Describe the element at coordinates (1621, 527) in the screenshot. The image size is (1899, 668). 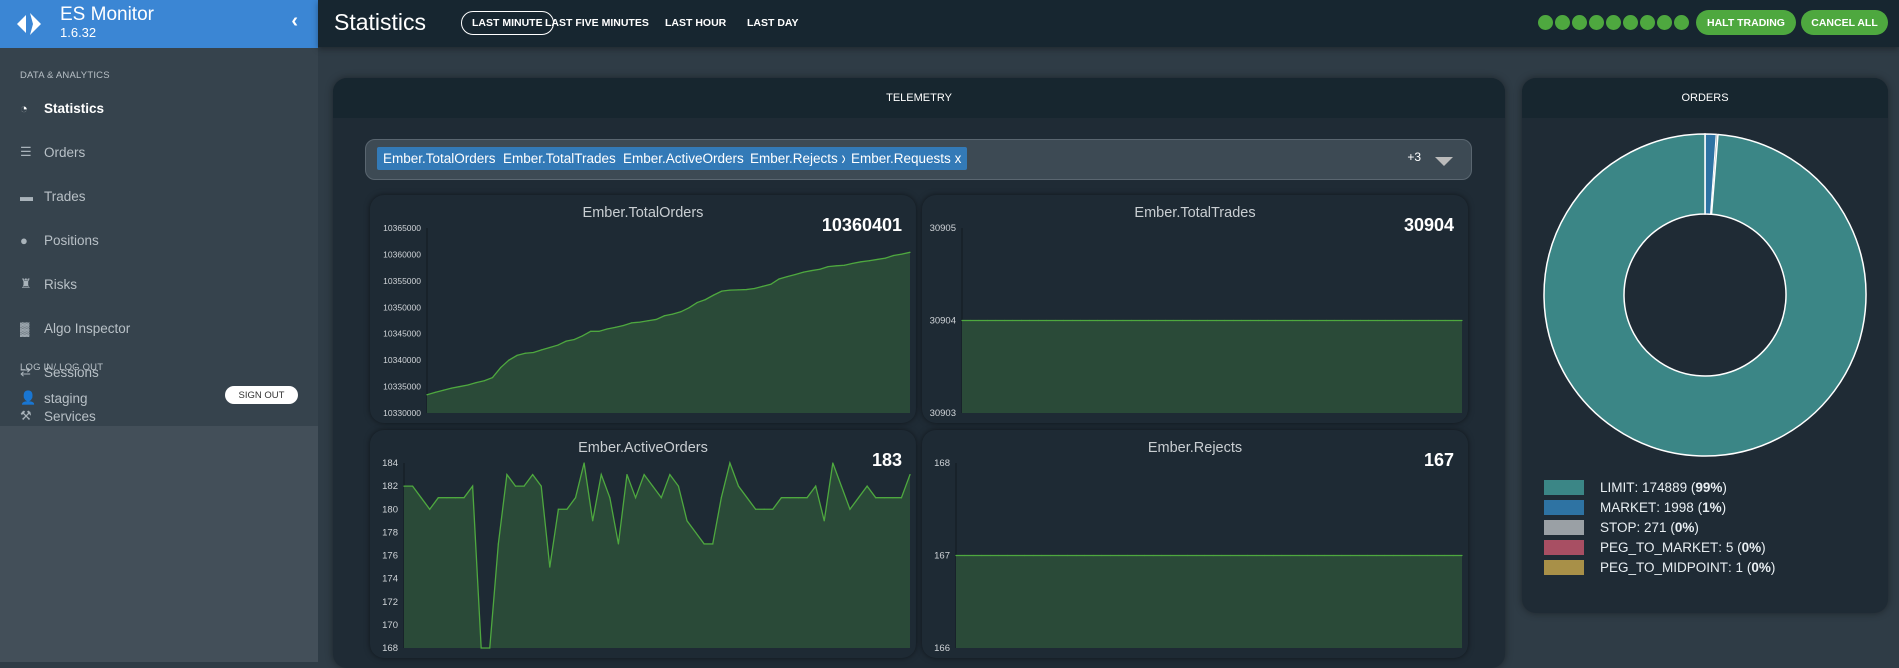
I see `legend-item: STOP: 271 (0%)` at that location.